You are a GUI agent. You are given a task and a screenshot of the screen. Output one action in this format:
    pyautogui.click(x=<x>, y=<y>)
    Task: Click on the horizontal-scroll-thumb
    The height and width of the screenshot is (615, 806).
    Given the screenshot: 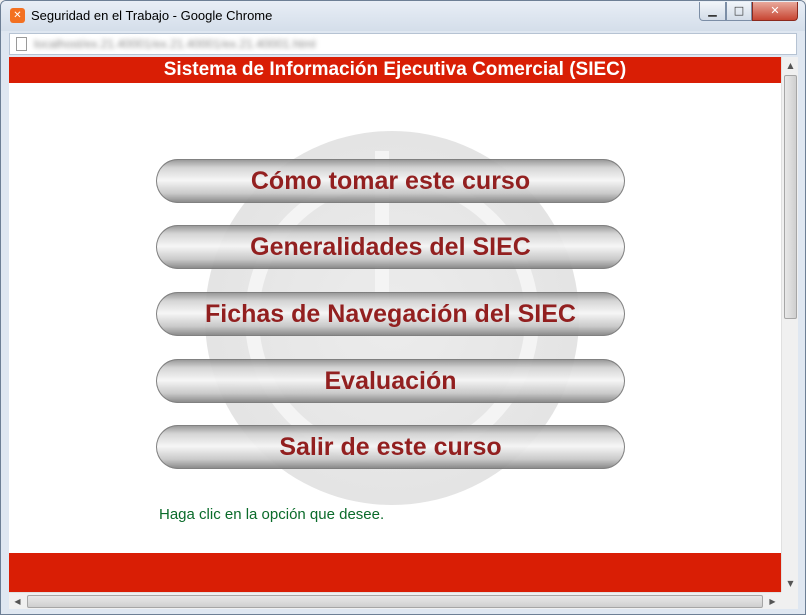 What is the action you would take?
    pyautogui.click(x=395, y=601)
    